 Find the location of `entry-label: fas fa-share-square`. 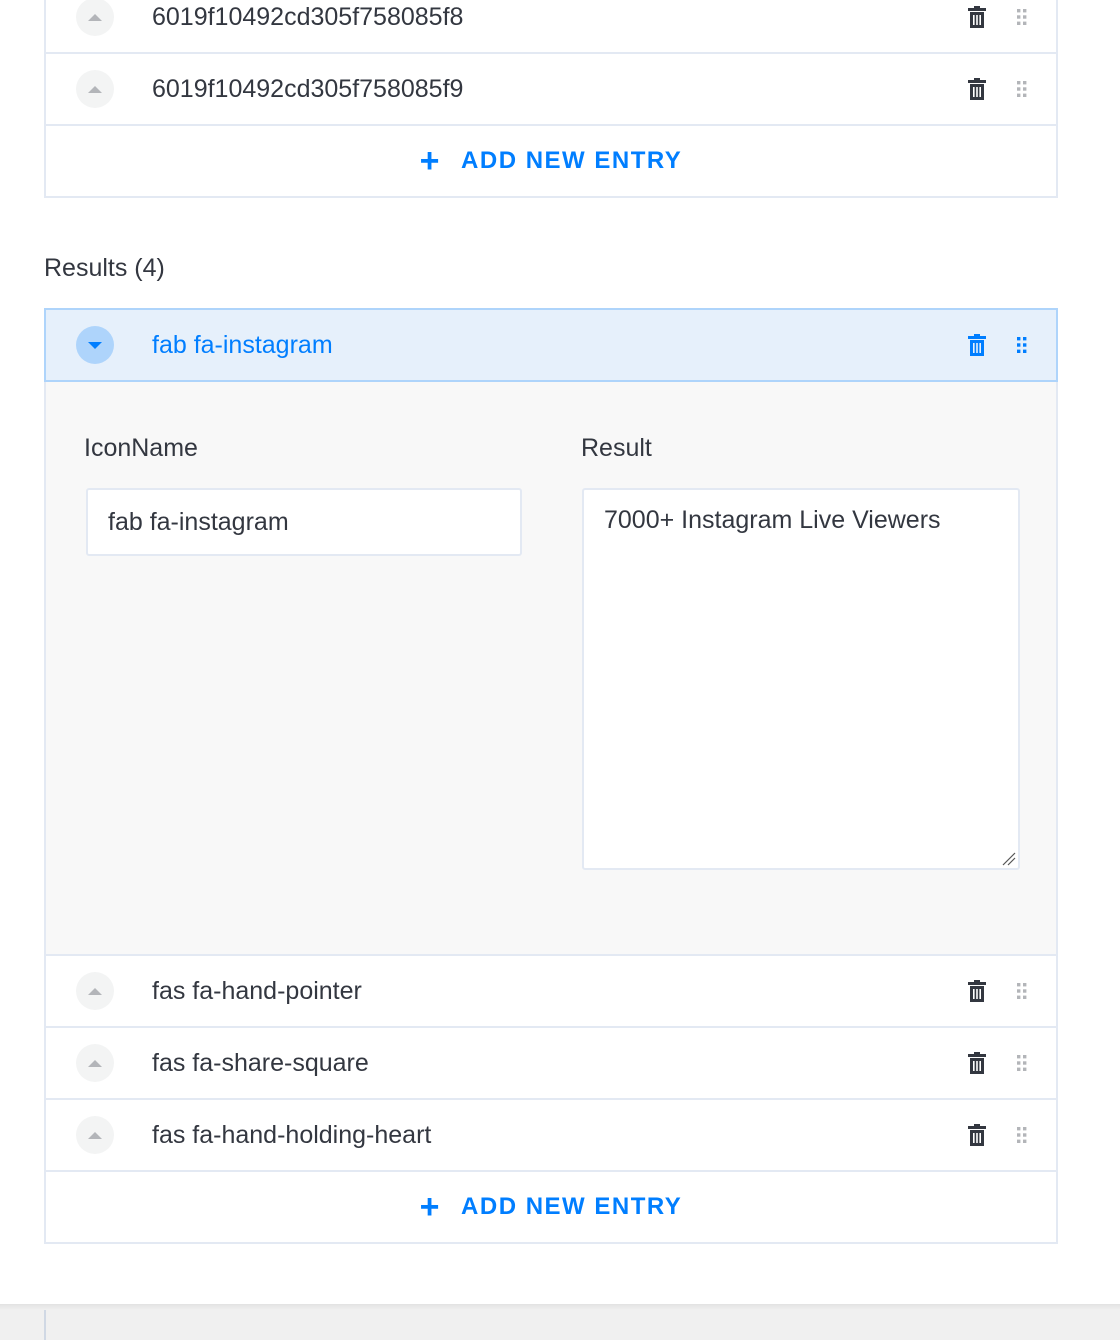

entry-label: fas fa-share-square is located at coordinates (260, 1062).